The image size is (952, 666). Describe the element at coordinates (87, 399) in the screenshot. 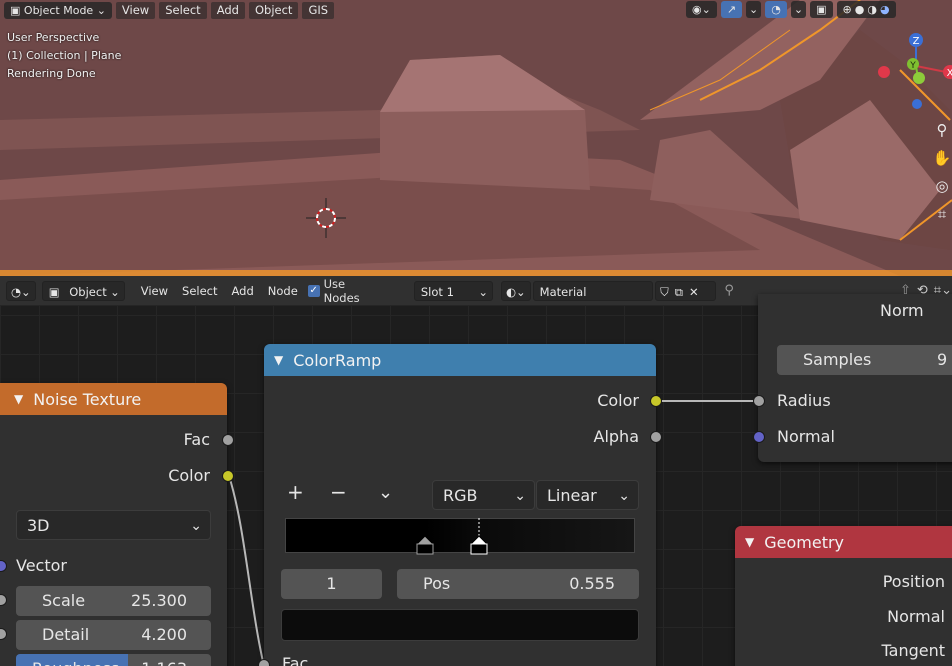

I see `node-title: Noise Texture` at that location.